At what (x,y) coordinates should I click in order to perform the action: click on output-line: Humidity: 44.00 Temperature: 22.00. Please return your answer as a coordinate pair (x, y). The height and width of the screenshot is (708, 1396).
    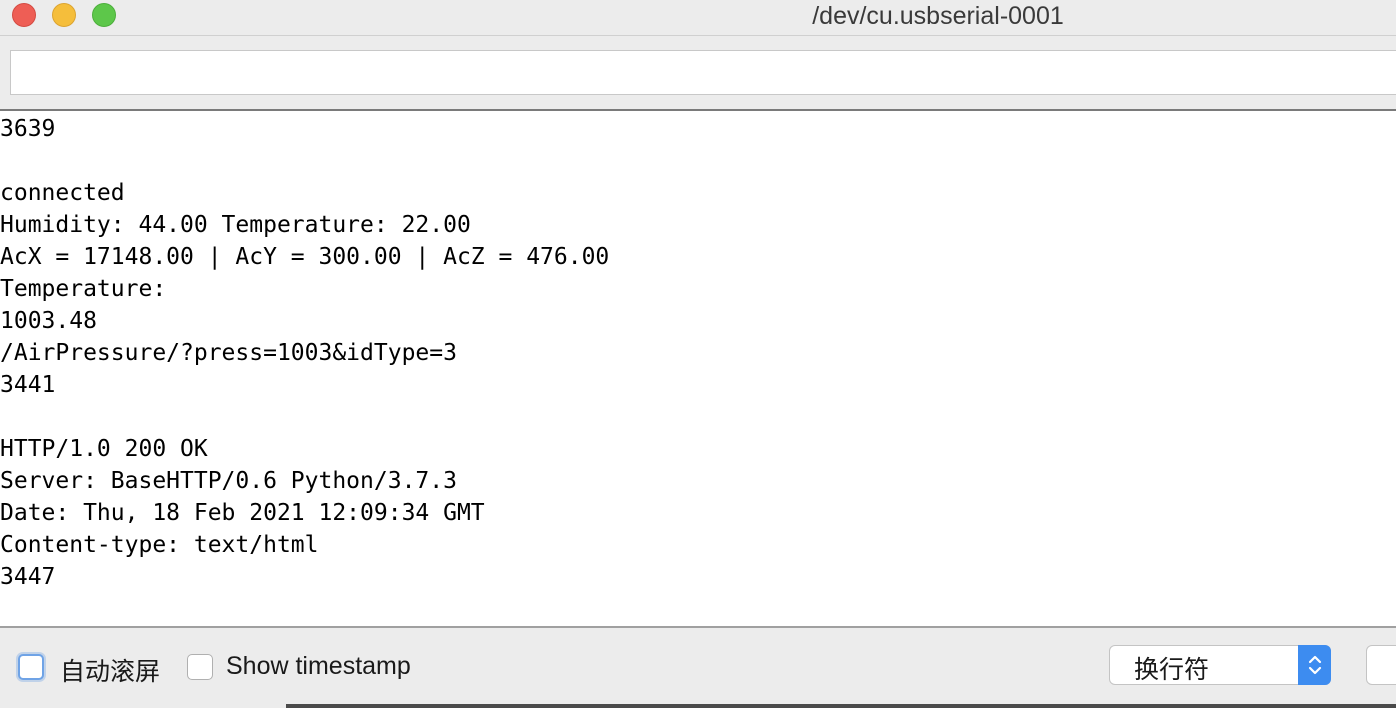
    Looking at the image, I should click on (235, 225).